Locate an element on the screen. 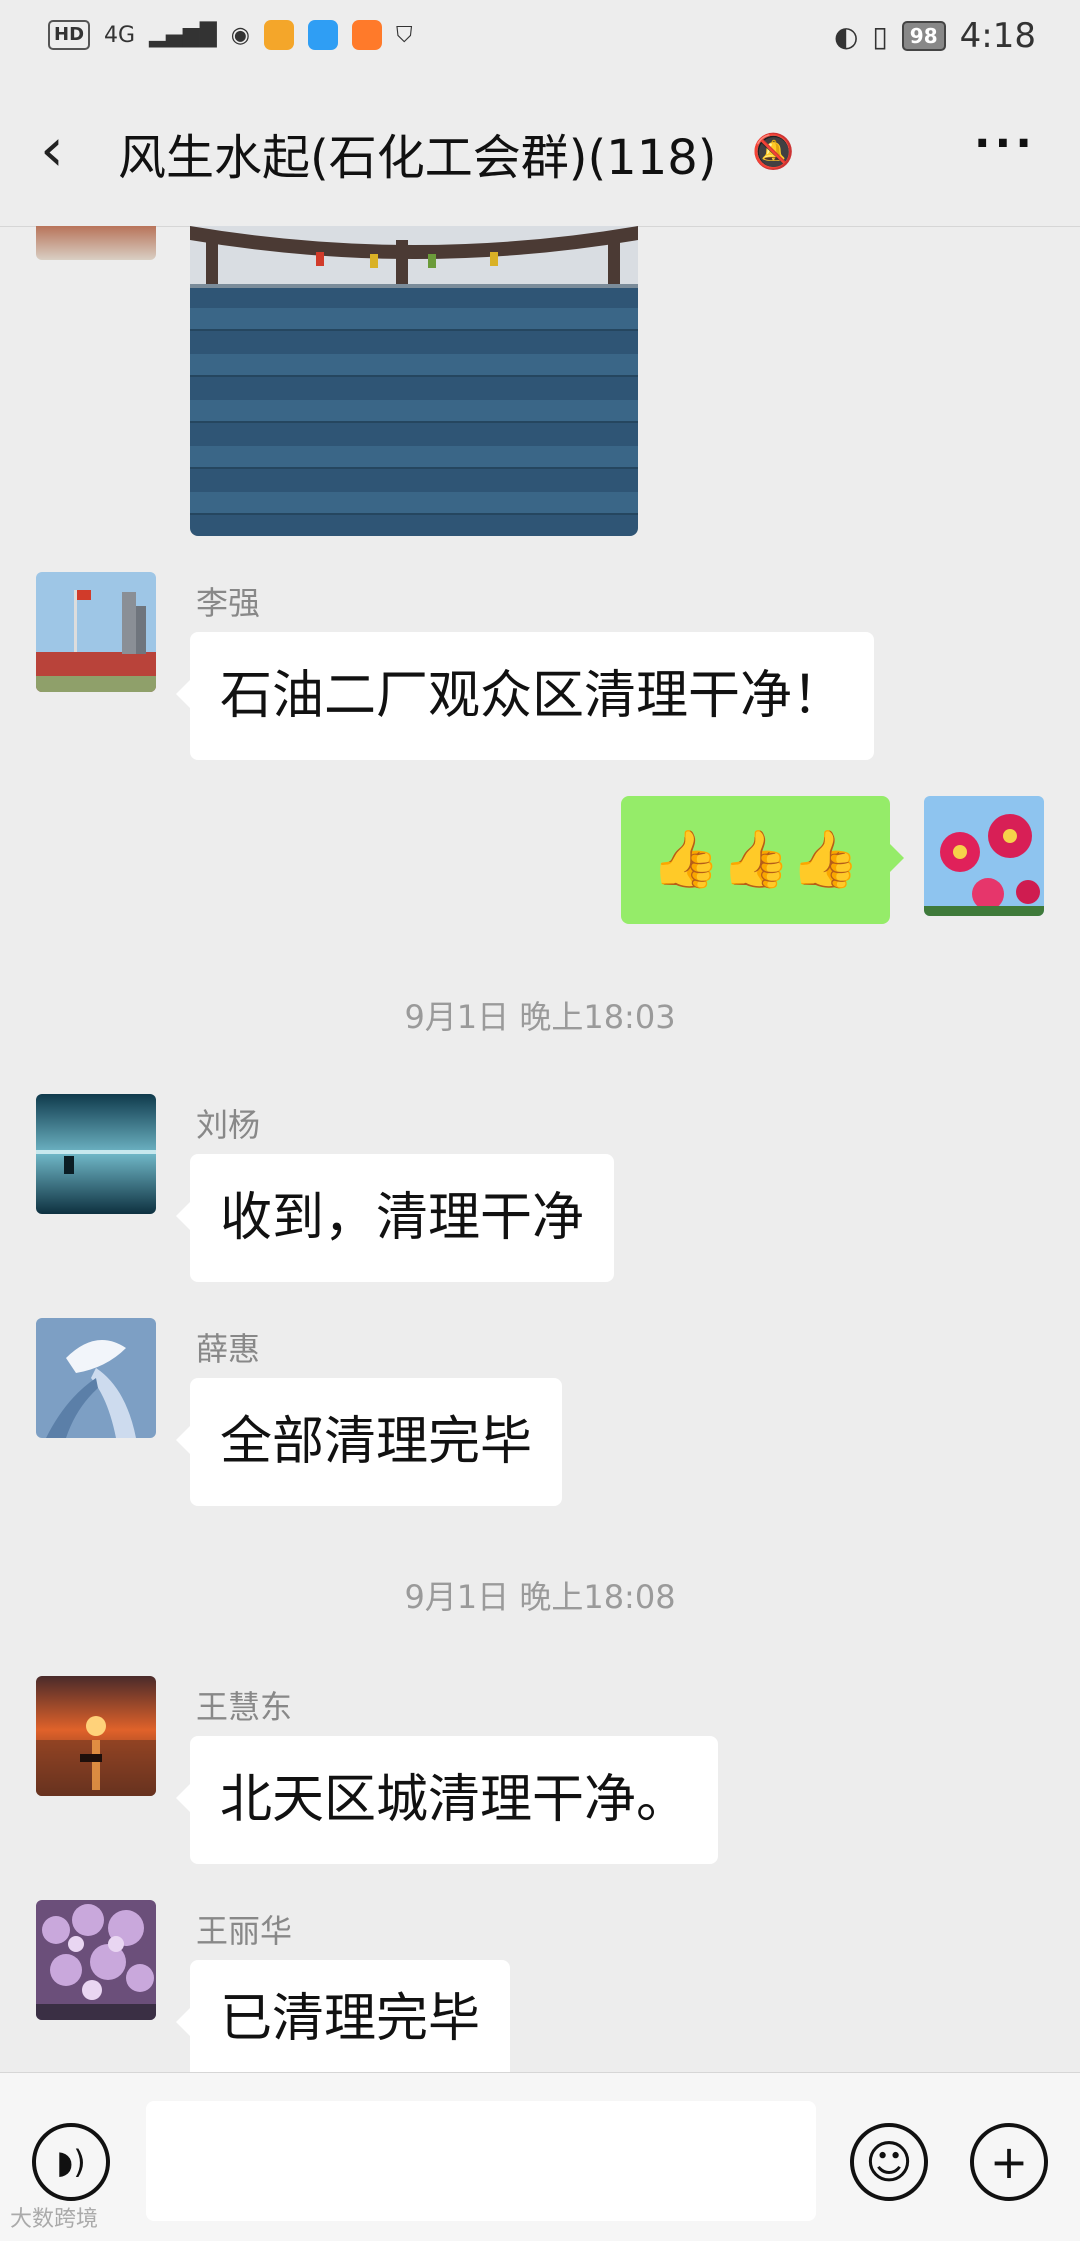 The height and width of the screenshot is (2241, 1080). emoji-icon: ☺ is located at coordinates (889, 2162).